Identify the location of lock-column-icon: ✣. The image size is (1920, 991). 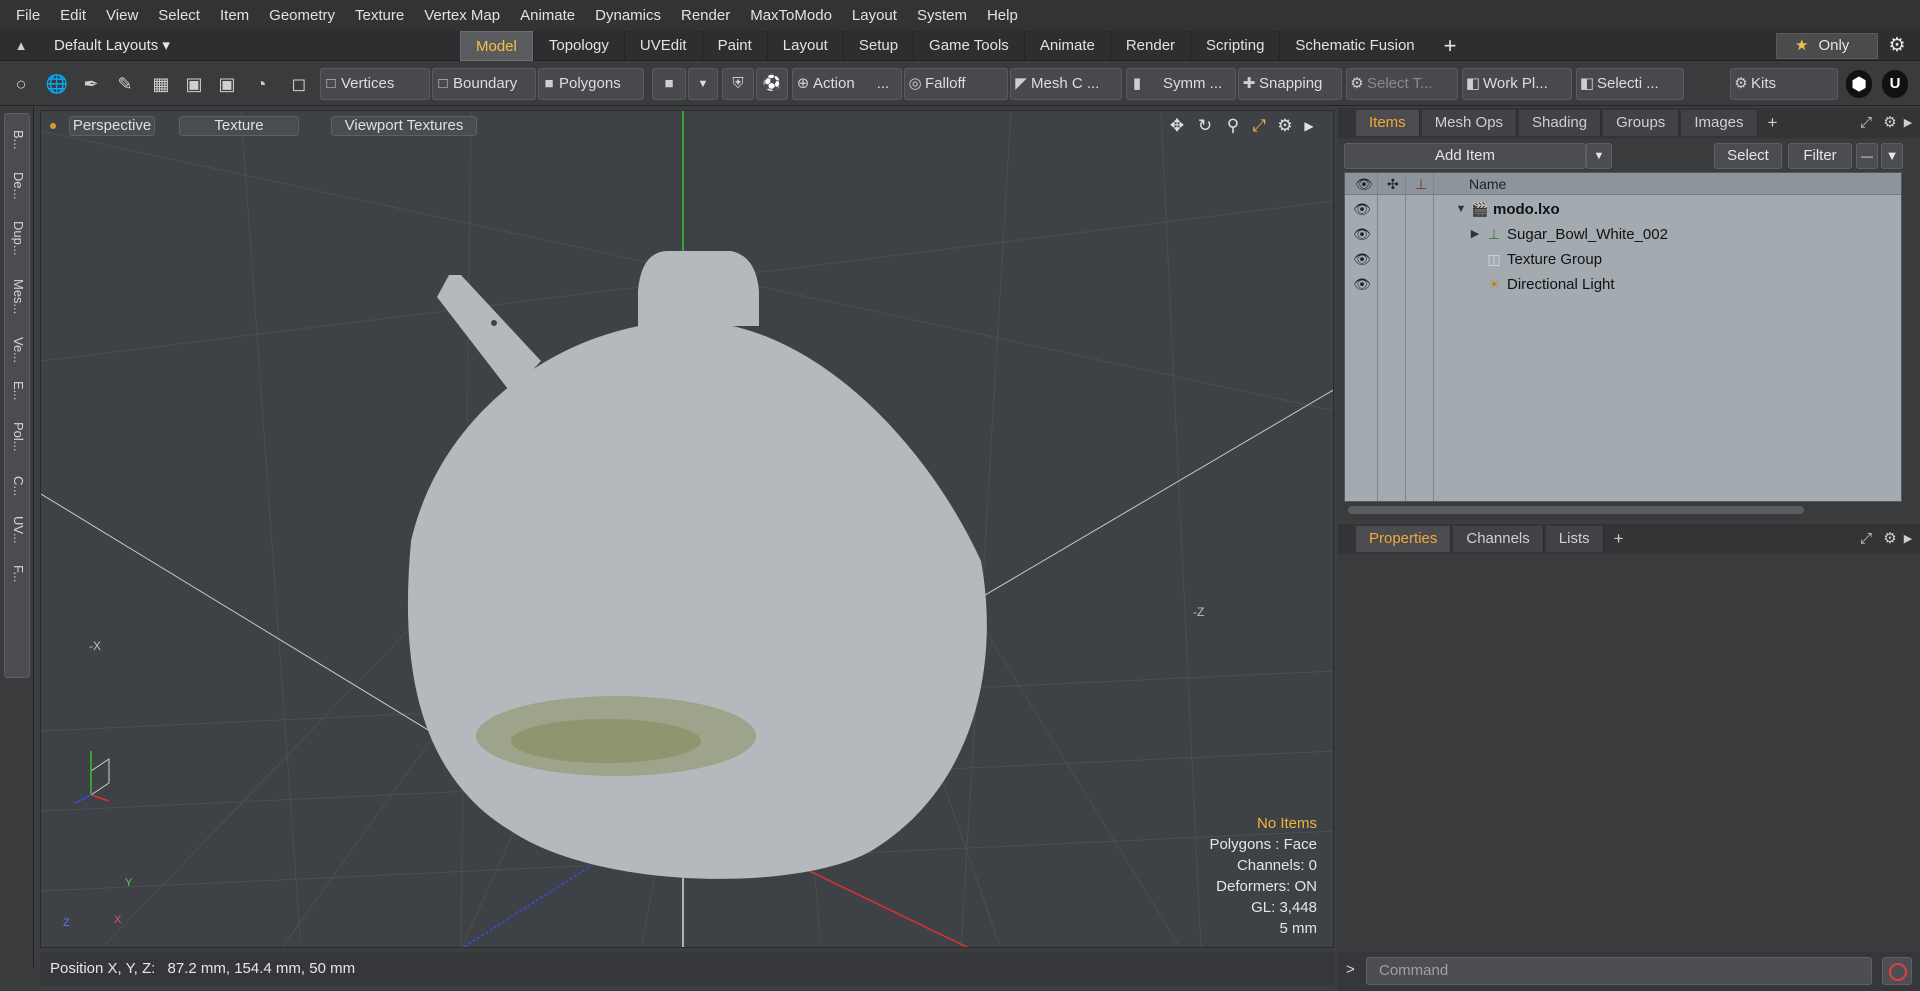
(1393, 184).